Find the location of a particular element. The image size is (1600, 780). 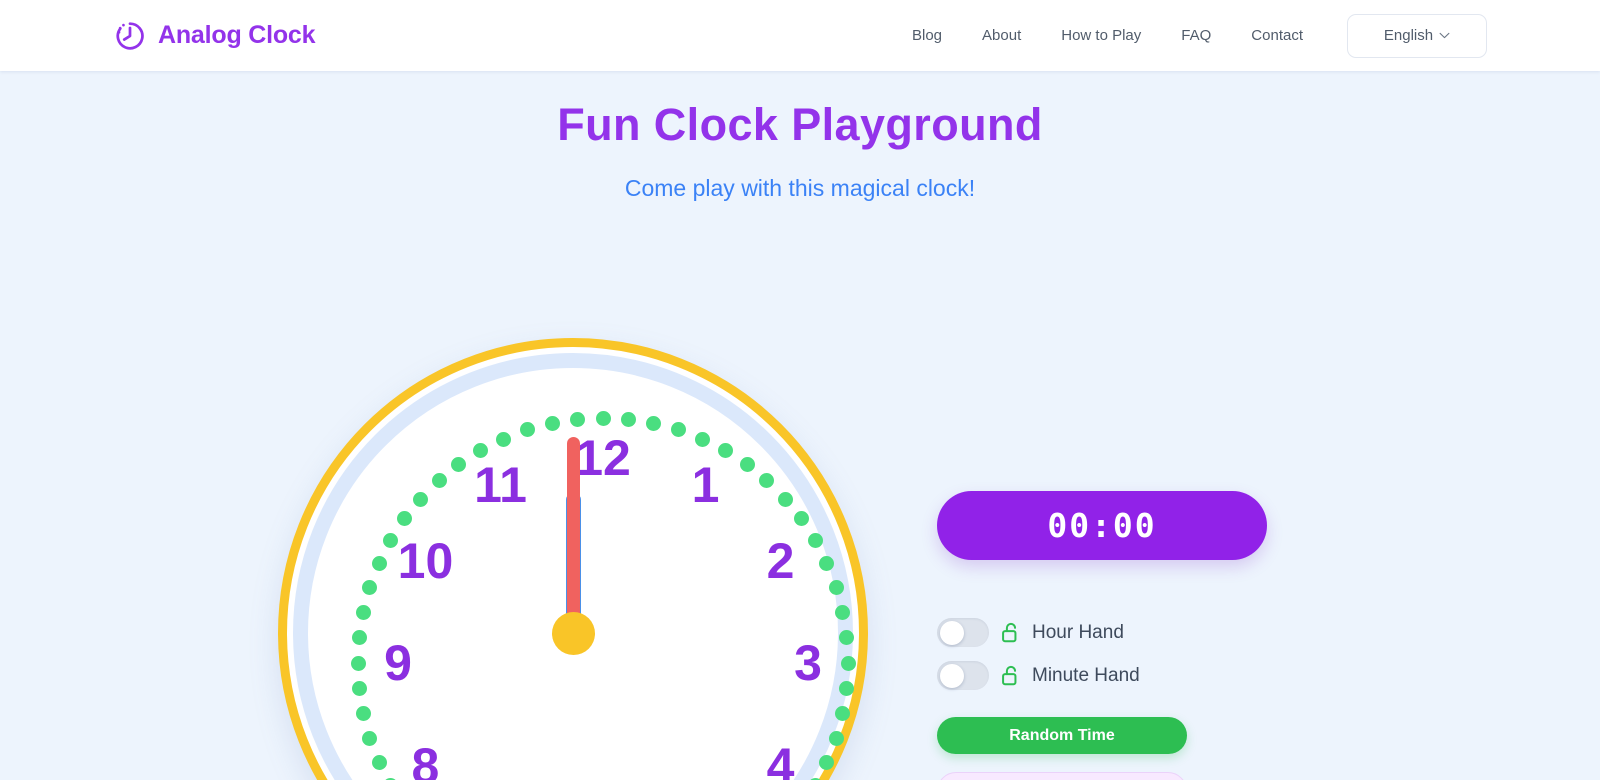

hour-hand-lock-toggle is located at coordinates (963, 632).